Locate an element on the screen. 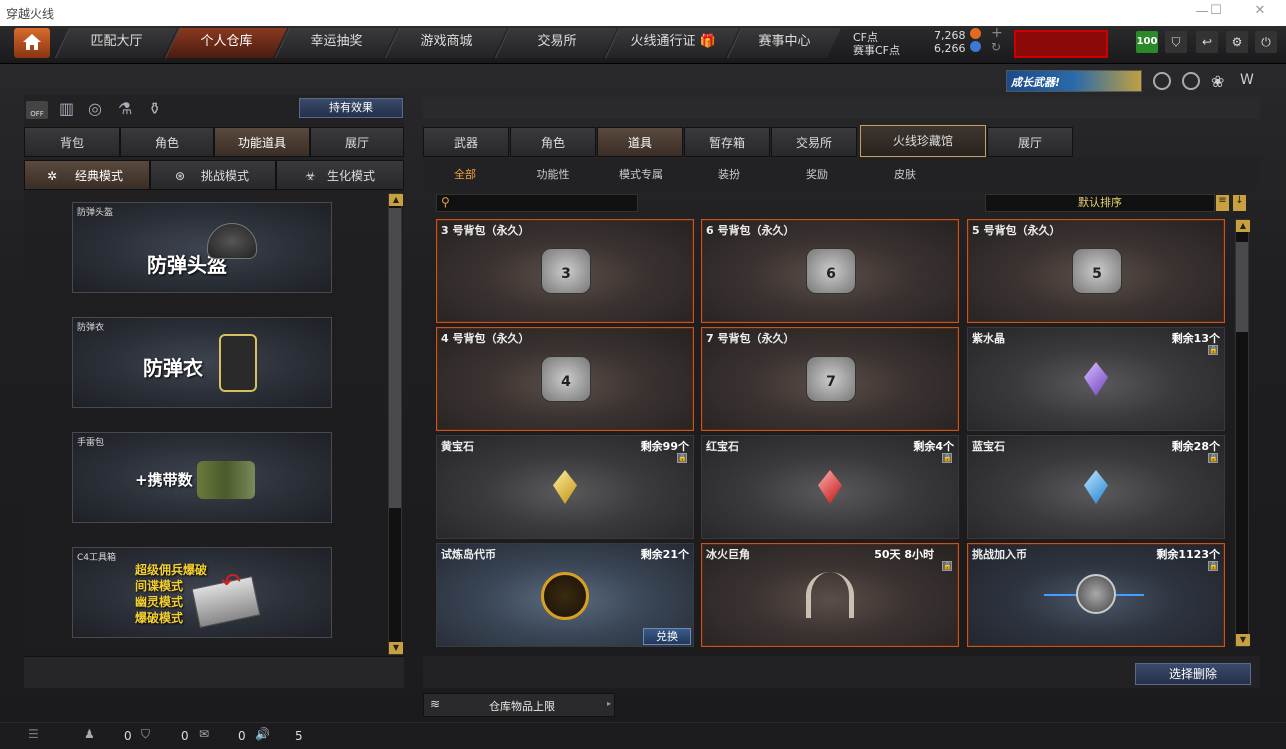 This screenshot has height=749, width=1286. item-card-yellow-gem: 黄宝石 剩余99个 🔒 is located at coordinates (565, 487).